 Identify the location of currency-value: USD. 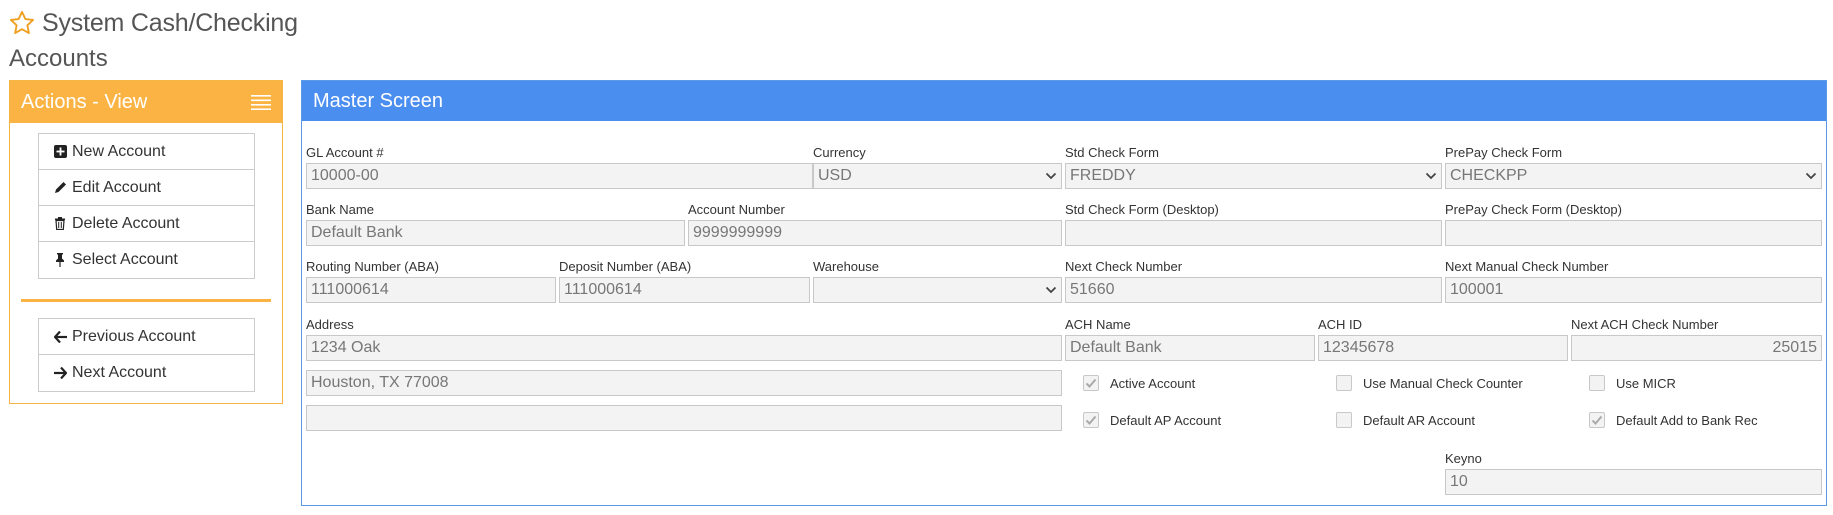
(835, 175).